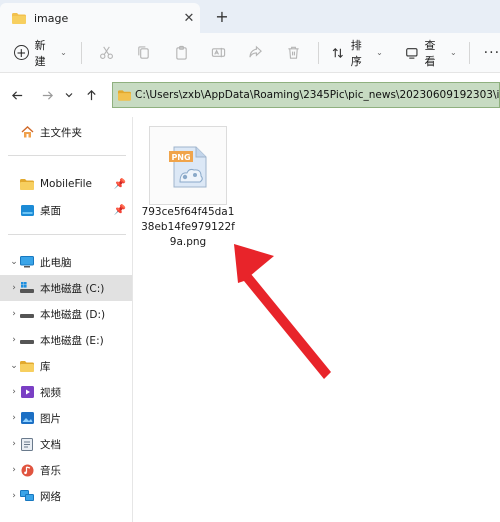 Image resolution: width=500 pixels, height=522 pixels. I want to click on arrow-left-icon, so click(16, 95).